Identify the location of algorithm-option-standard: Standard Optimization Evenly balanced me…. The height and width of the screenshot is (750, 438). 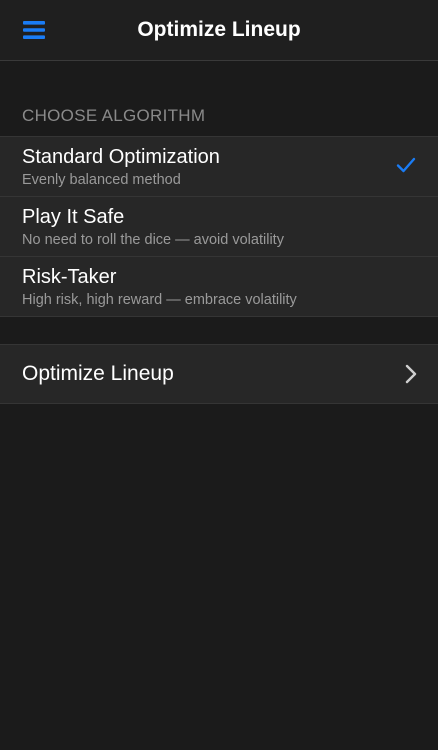
(219, 166).